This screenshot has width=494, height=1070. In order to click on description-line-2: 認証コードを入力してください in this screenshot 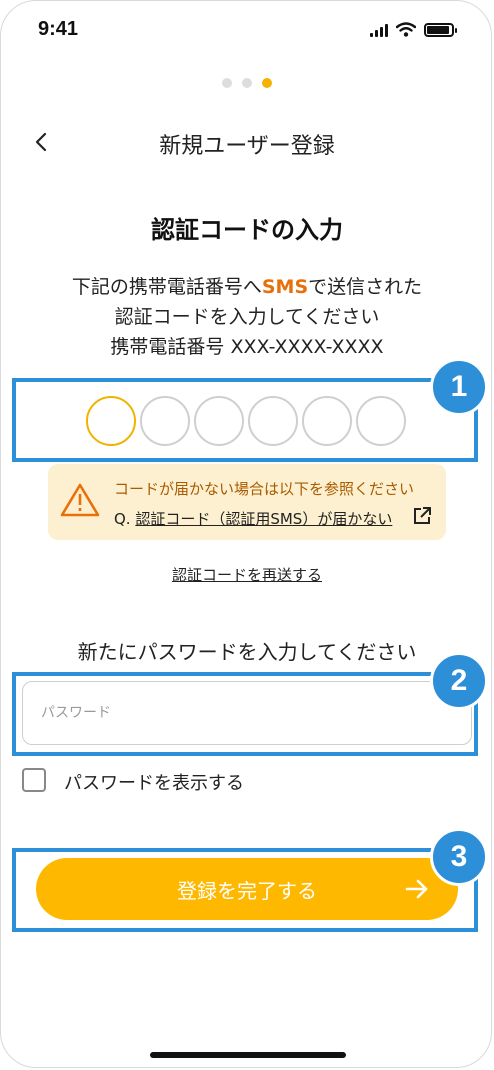, I will do `click(247, 317)`.